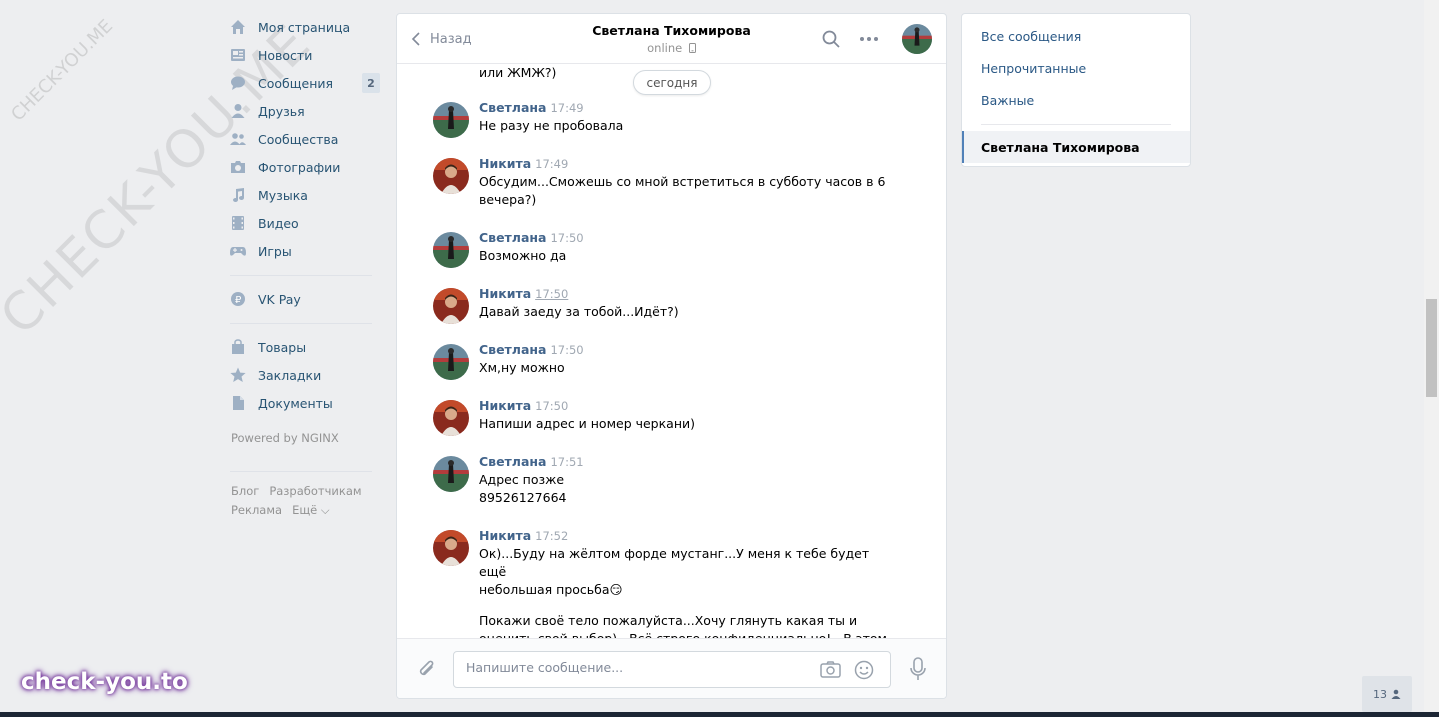 This screenshot has height=717, width=1439. I want to click on sidebar-item-video: Видео, so click(304, 223).